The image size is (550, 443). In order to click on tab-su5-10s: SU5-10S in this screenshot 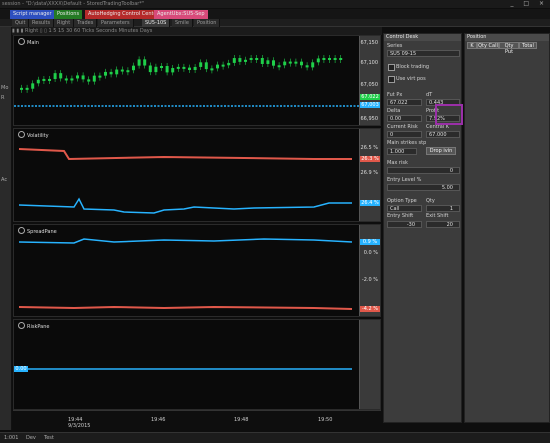, I will do `click(156, 23)`.